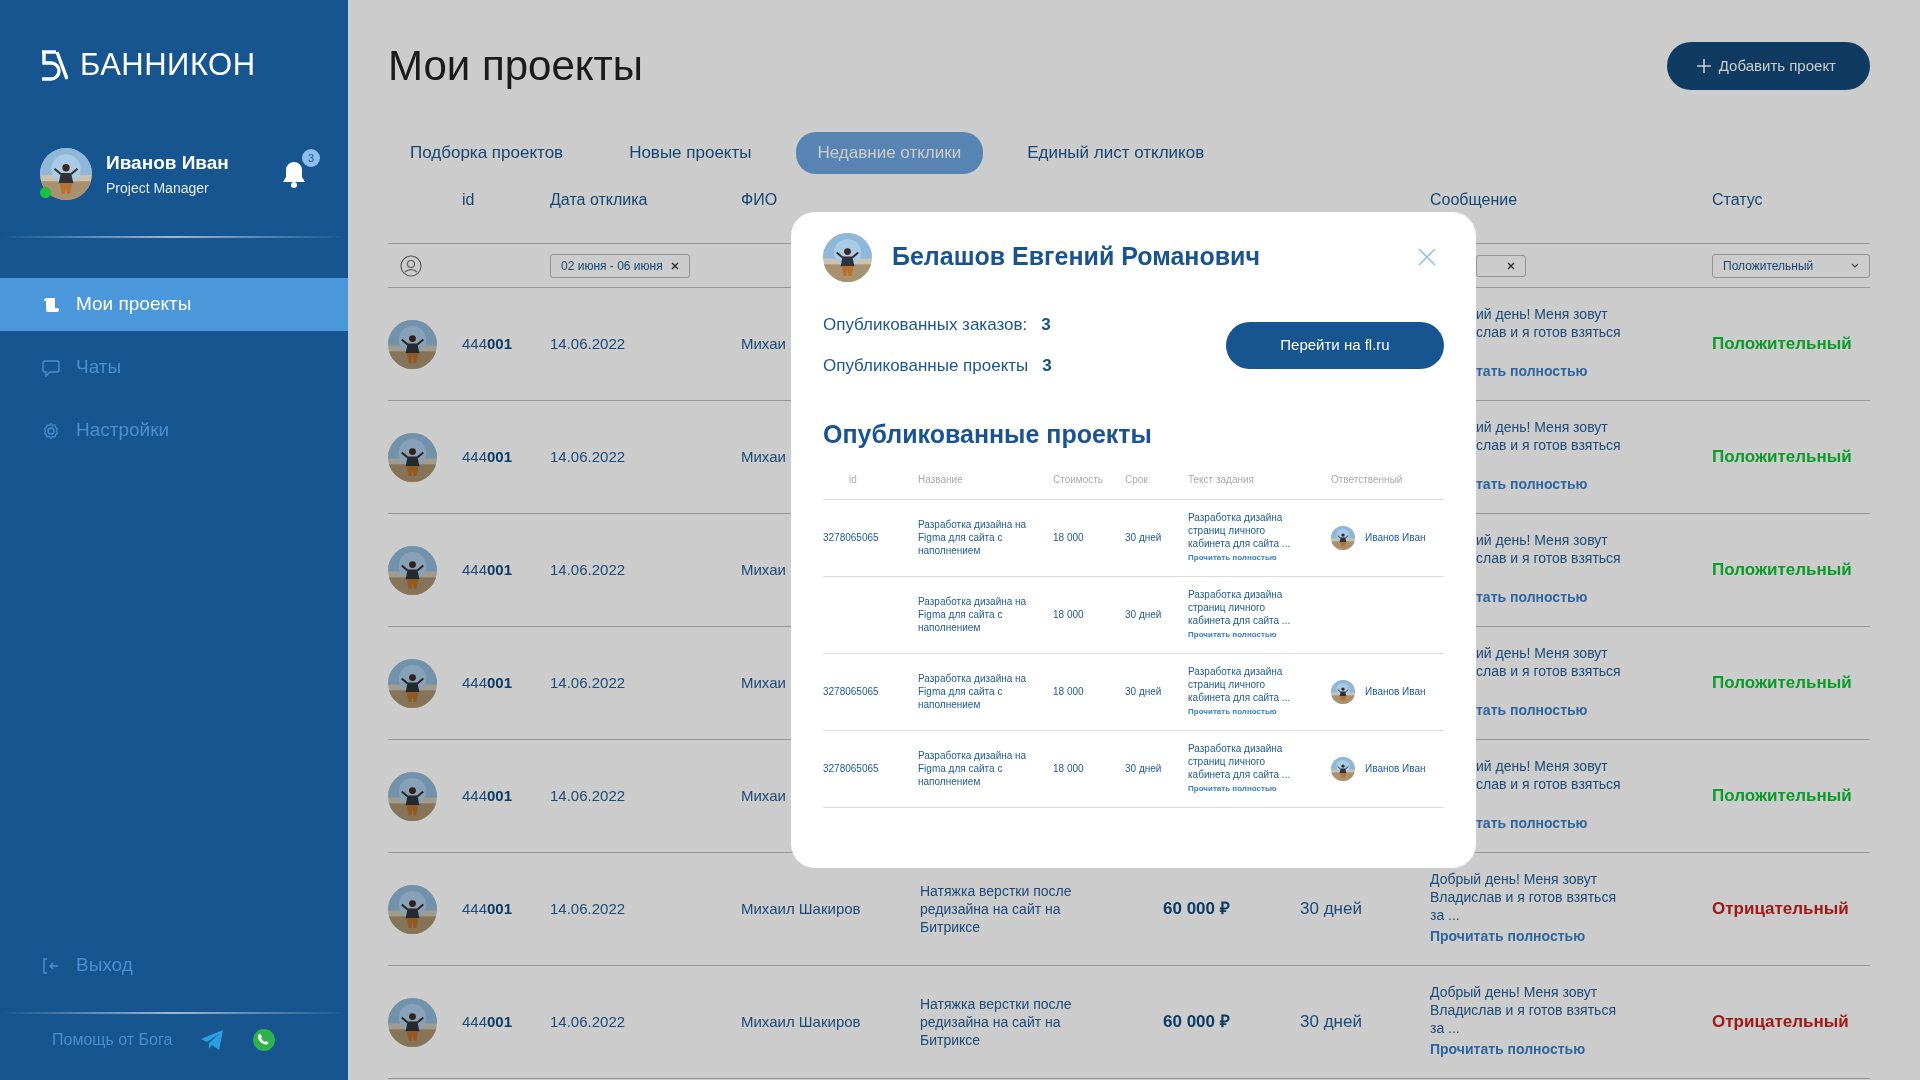 The height and width of the screenshot is (1080, 1920). What do you see at coordinates (112, 1040) in the screenshot?
I see `help-text: Помощь от Бога` at bounding box center [112, 1040].